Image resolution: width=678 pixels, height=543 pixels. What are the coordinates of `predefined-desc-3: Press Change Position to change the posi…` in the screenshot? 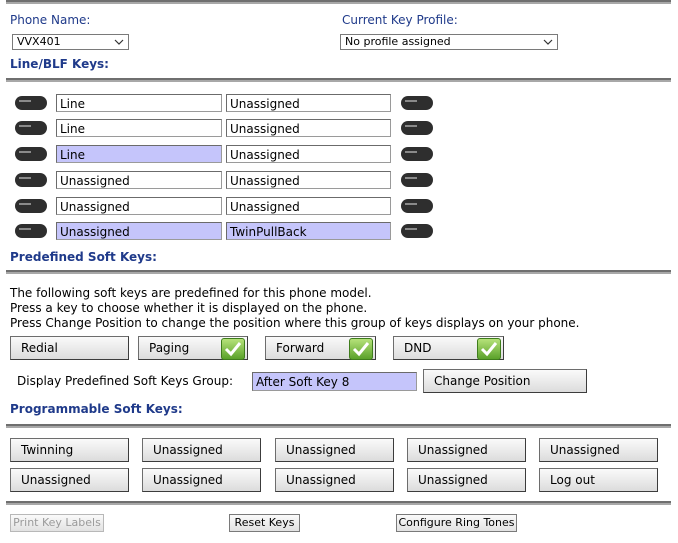 It's located at (295, 323).